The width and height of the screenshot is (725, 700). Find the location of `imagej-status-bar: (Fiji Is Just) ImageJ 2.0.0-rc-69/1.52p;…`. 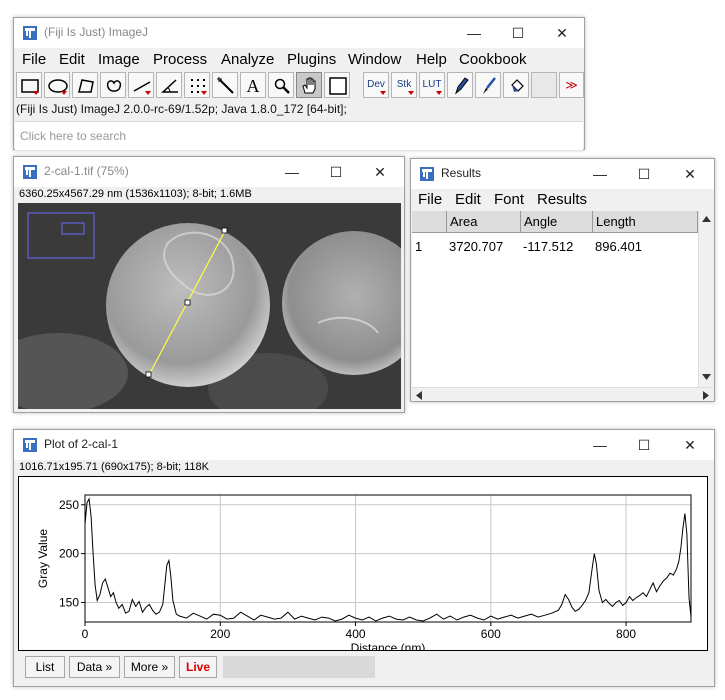

imagej-status-bar: (Fiji Is Just) ImageJ 2.0.0-rc-69/1.52p;… is located at coordinates (300, 111).